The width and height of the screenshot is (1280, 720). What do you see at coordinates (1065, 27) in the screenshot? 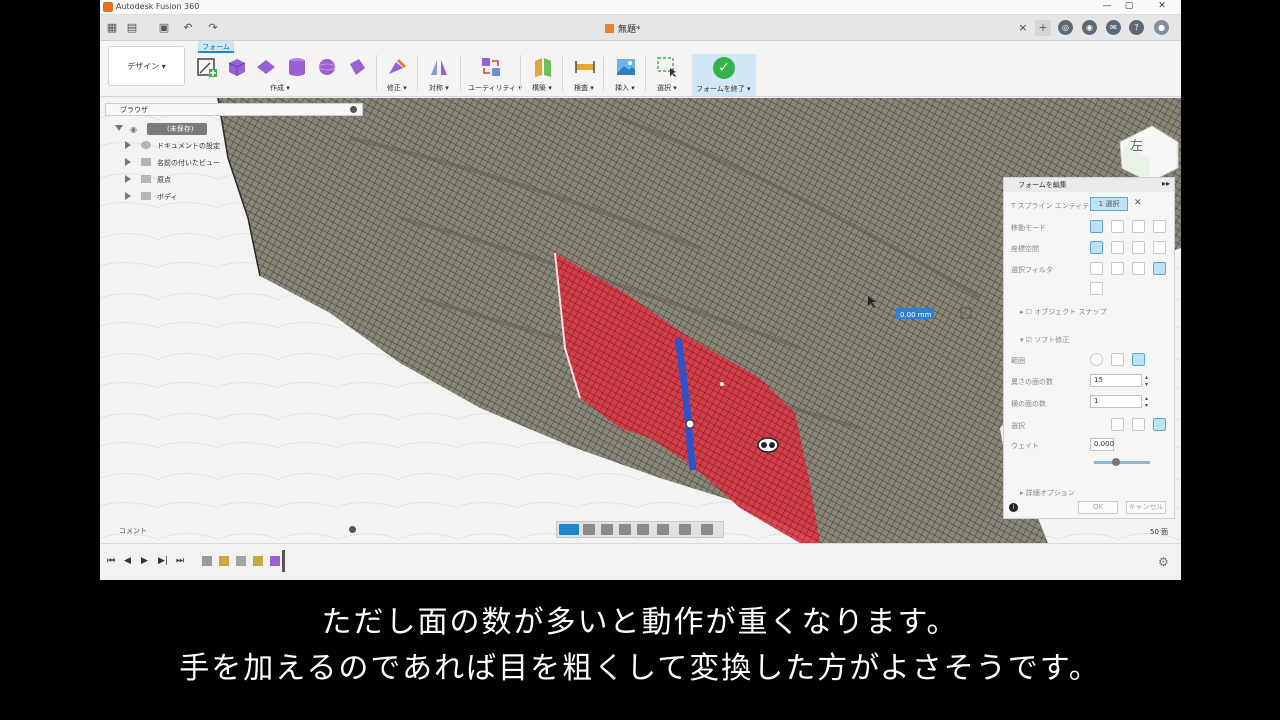
I see `extensions-icon: ◎` at bounding box center [1065, 27].